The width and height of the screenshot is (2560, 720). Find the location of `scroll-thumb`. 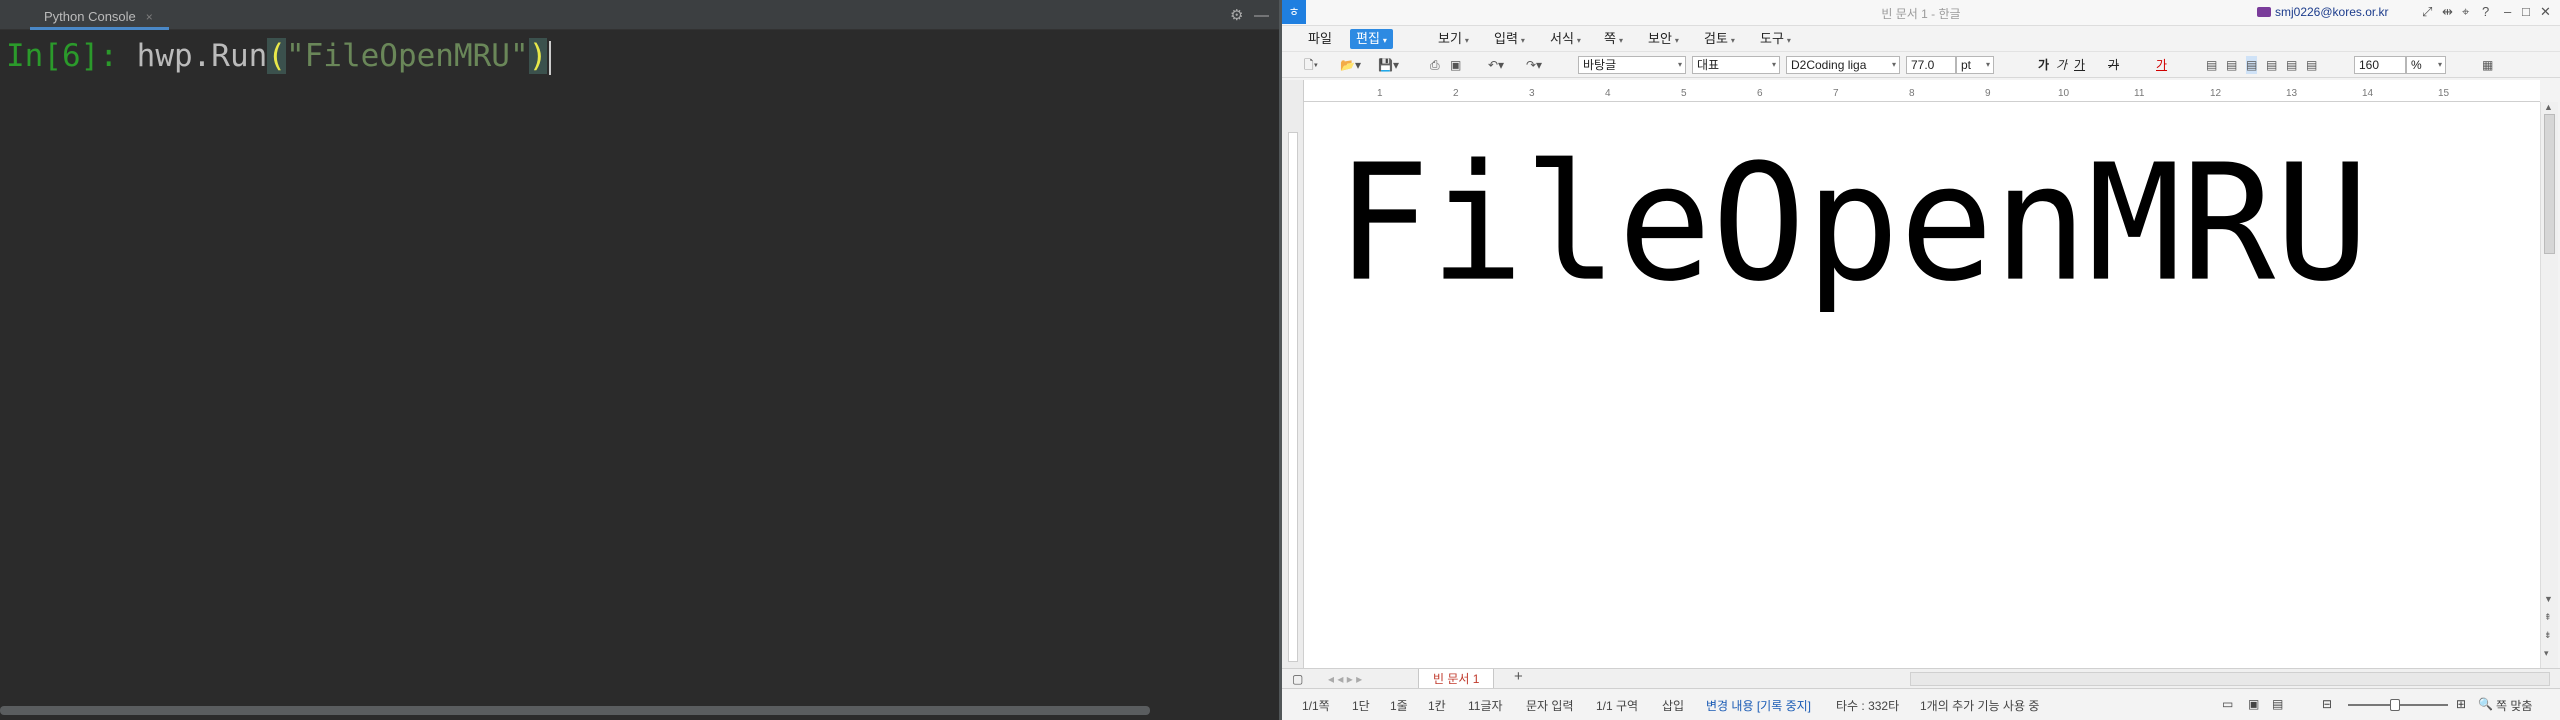

scroll-thumb is located at coordinates (2549, 184).